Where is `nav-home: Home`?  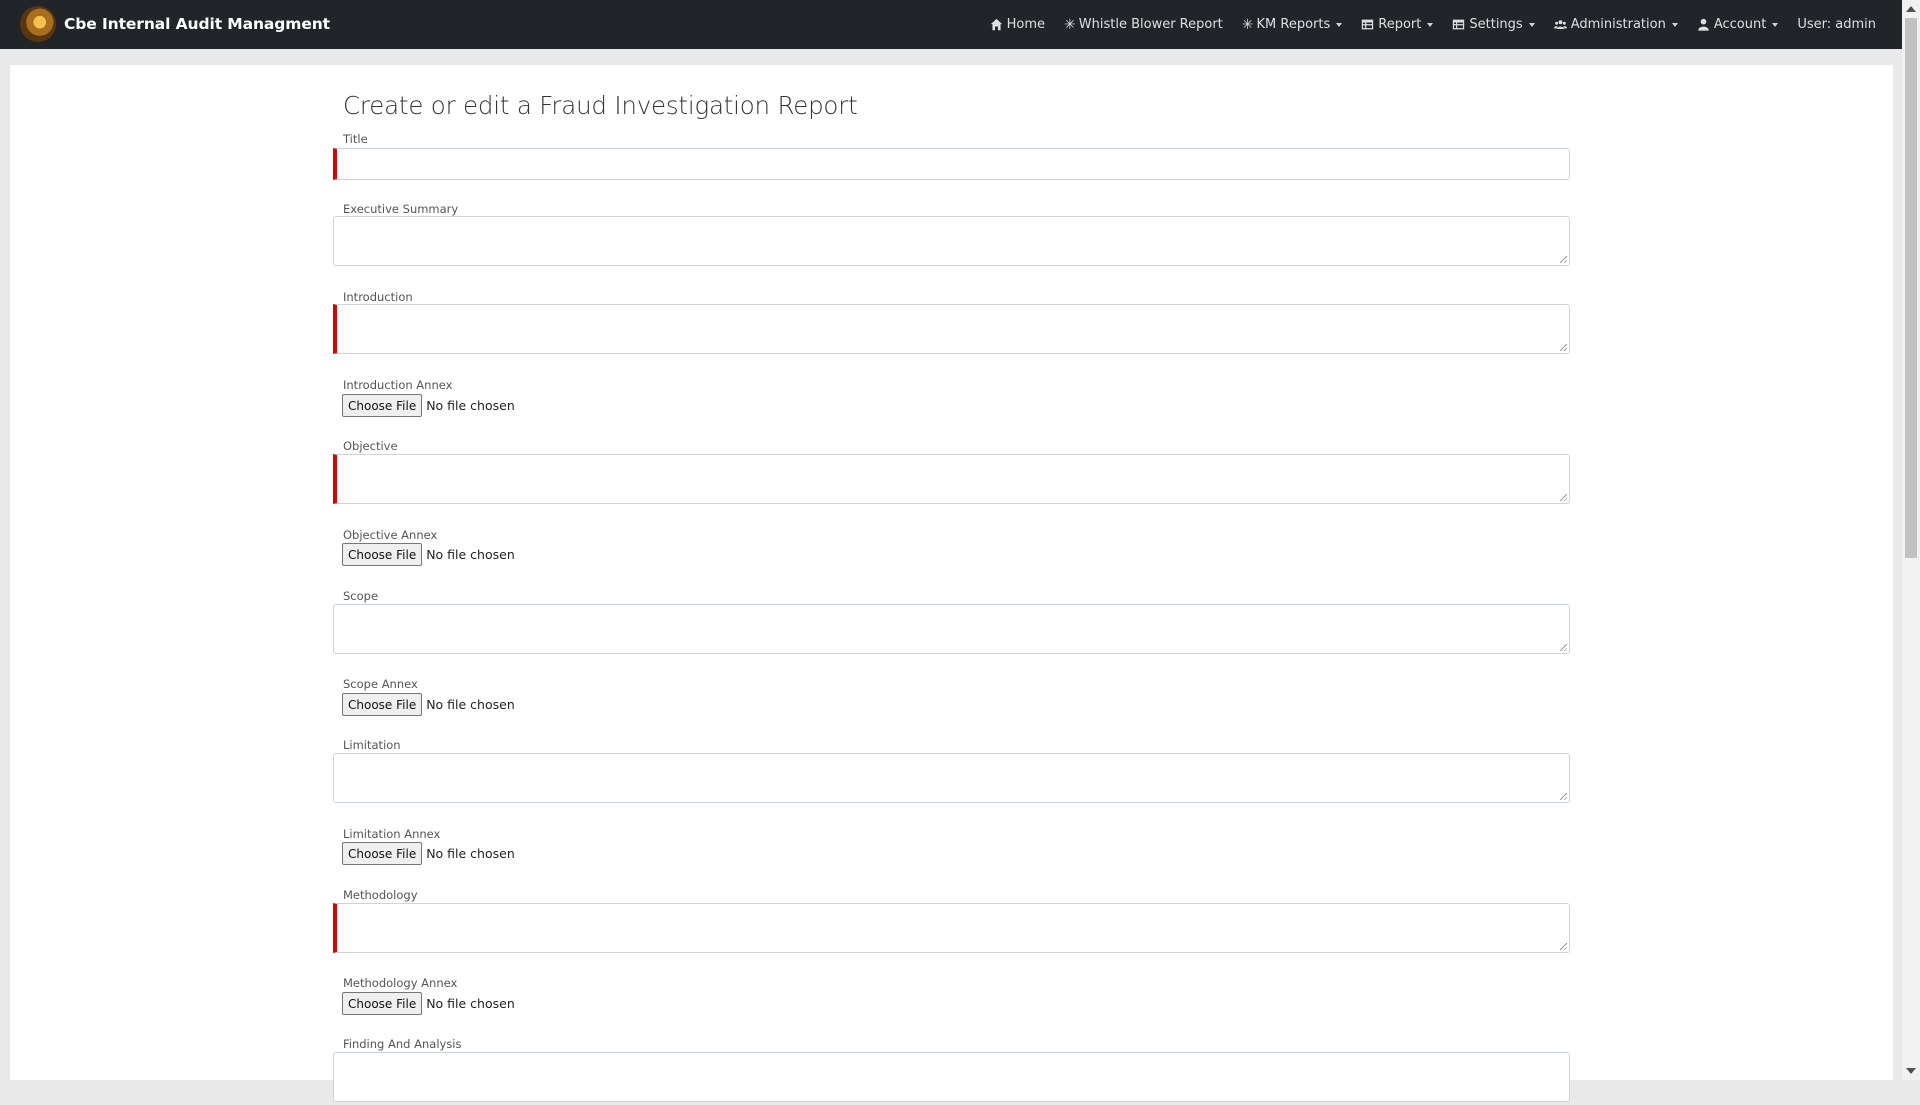
nav-home: Home is located at coordinates (1017, 24).